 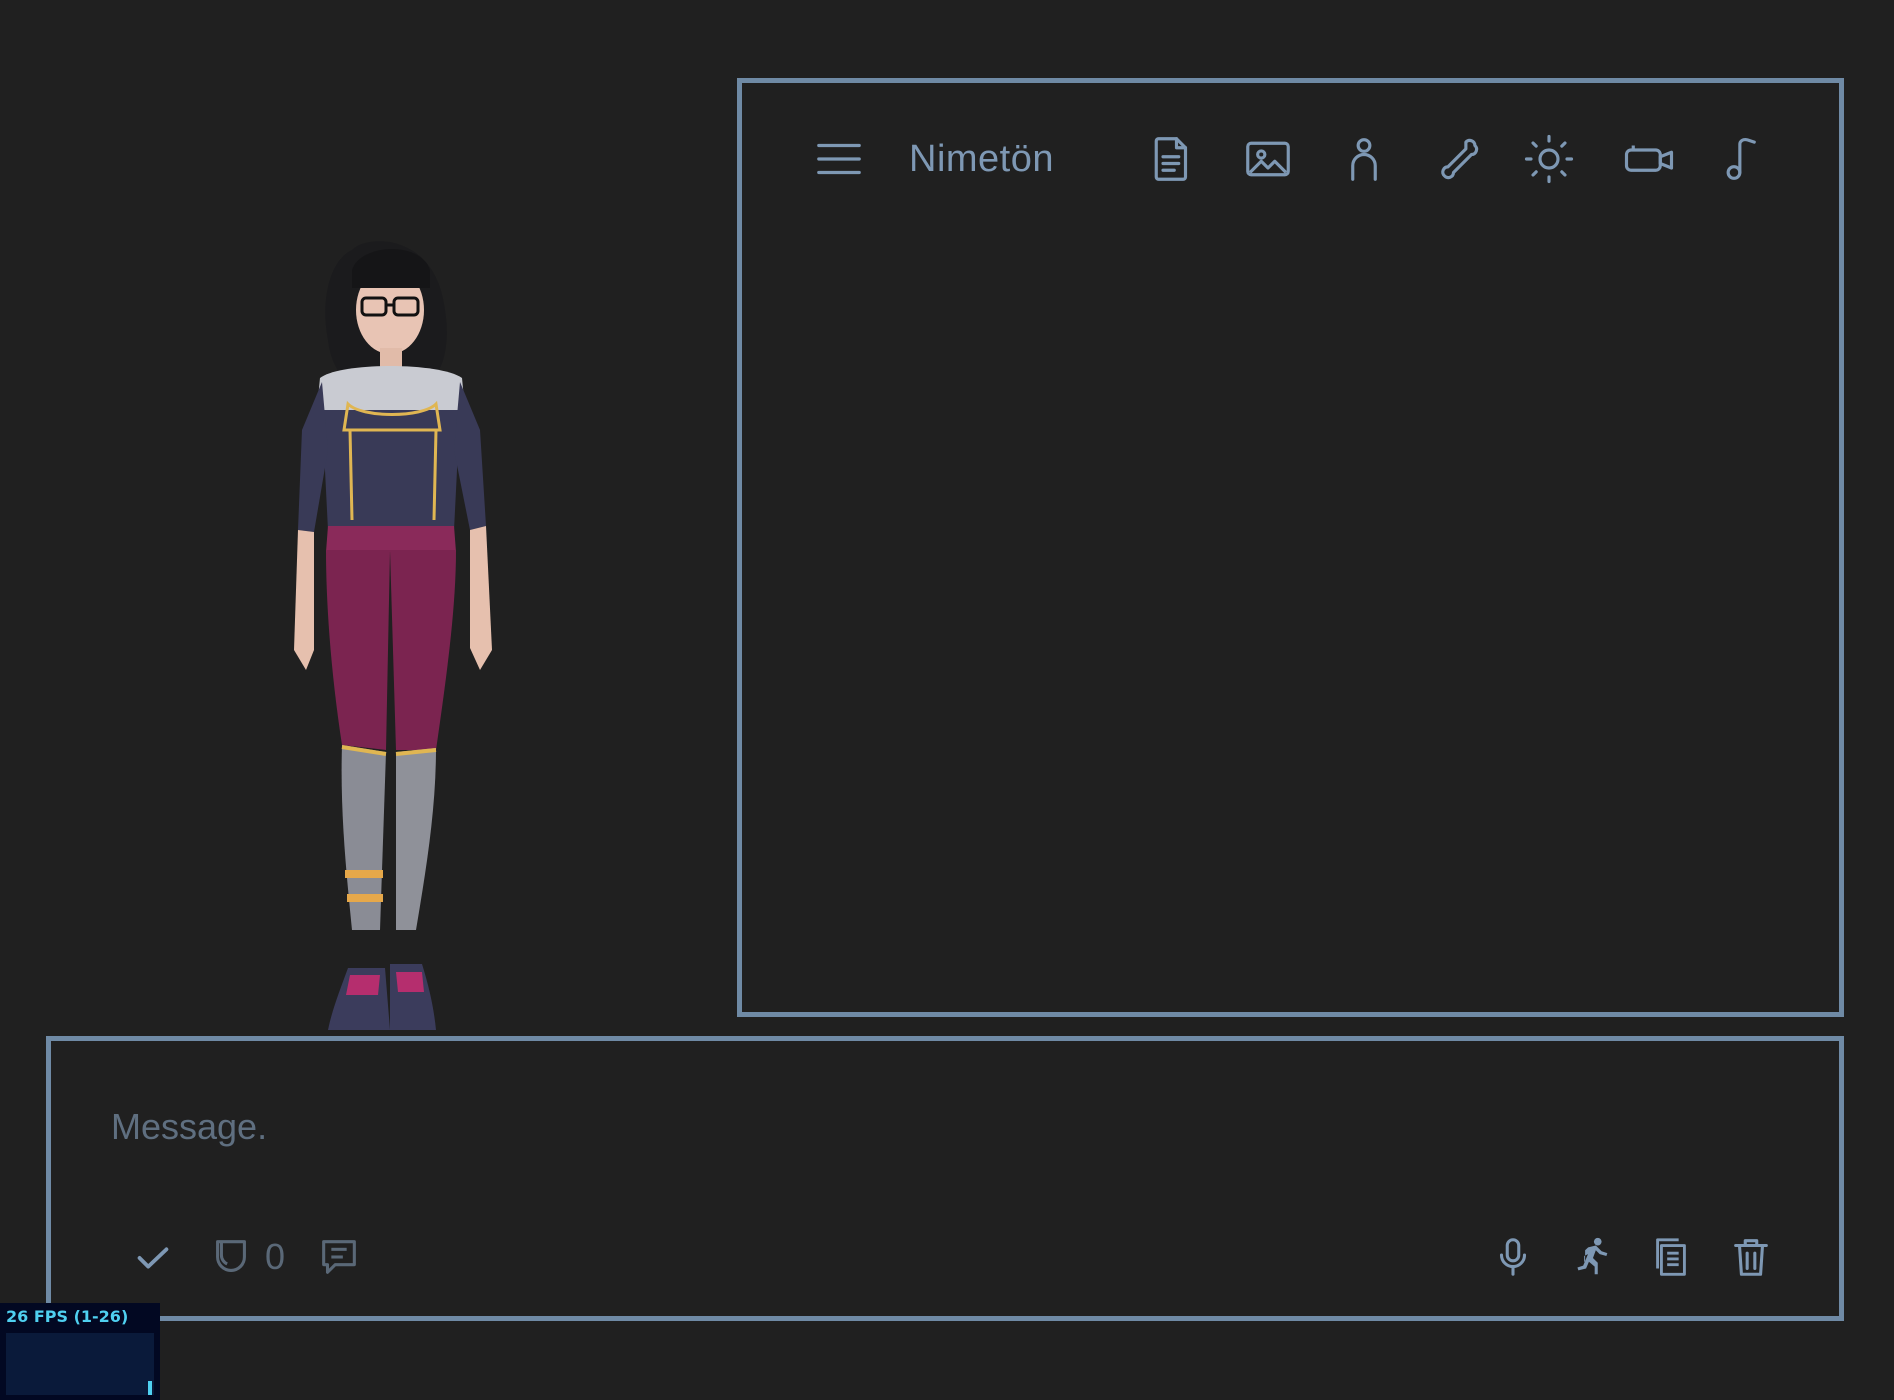 What do you see at coordinates (1743, 159) in the screenshot?
I see `music-icon` at bounding box center [1743, 159].